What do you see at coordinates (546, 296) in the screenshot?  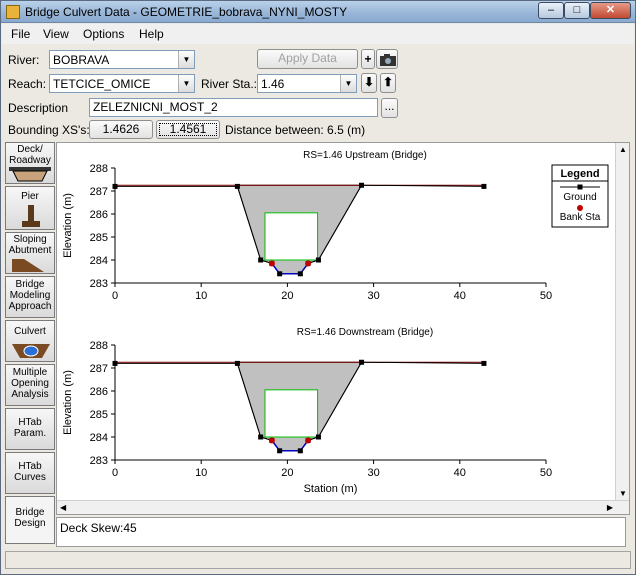 I see `x-tick-label: 50` at bounding box center [546, 296].